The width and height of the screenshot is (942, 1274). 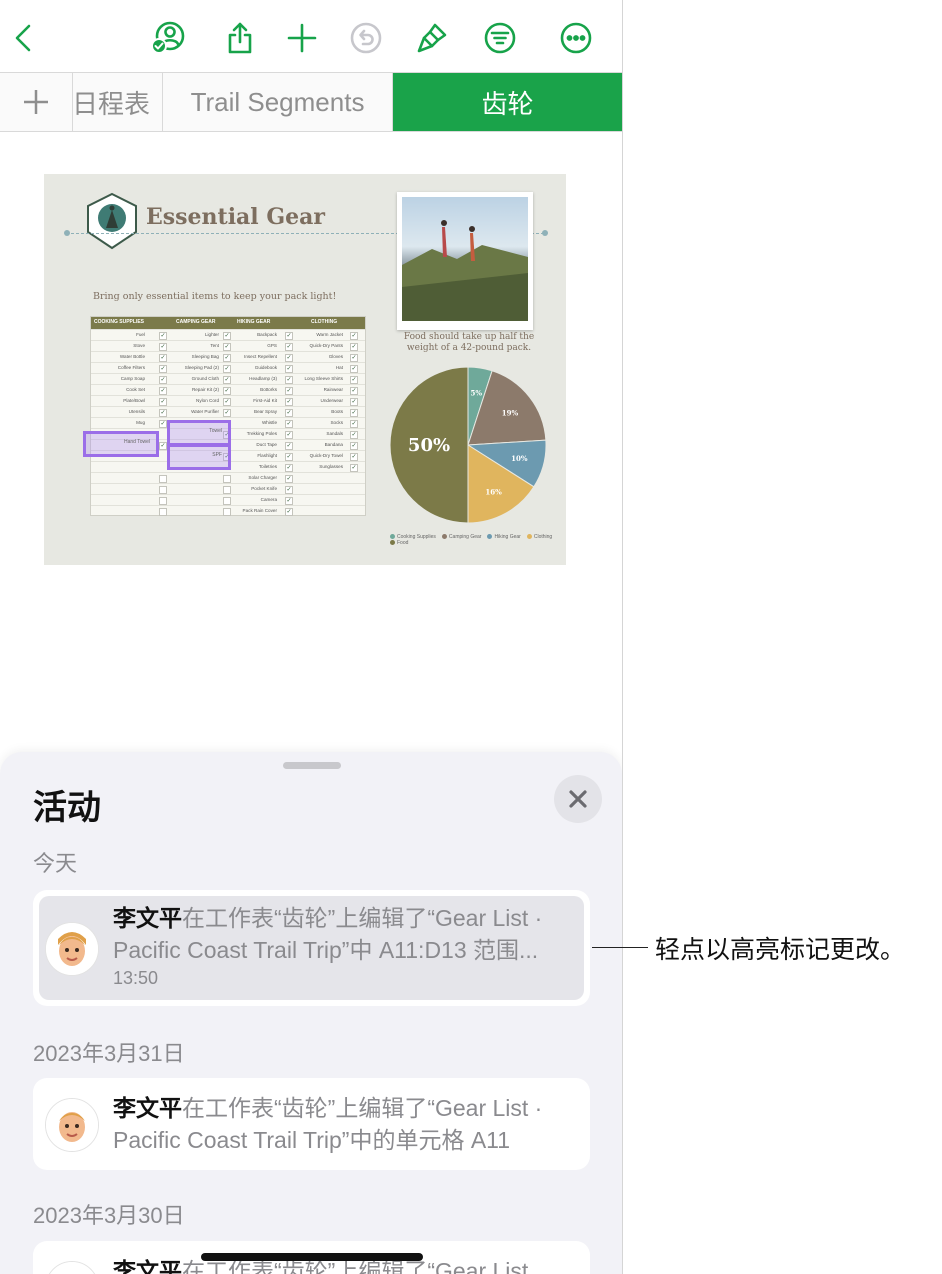 I want to click on table-cell: Backpack, so click(x=267, y=334).